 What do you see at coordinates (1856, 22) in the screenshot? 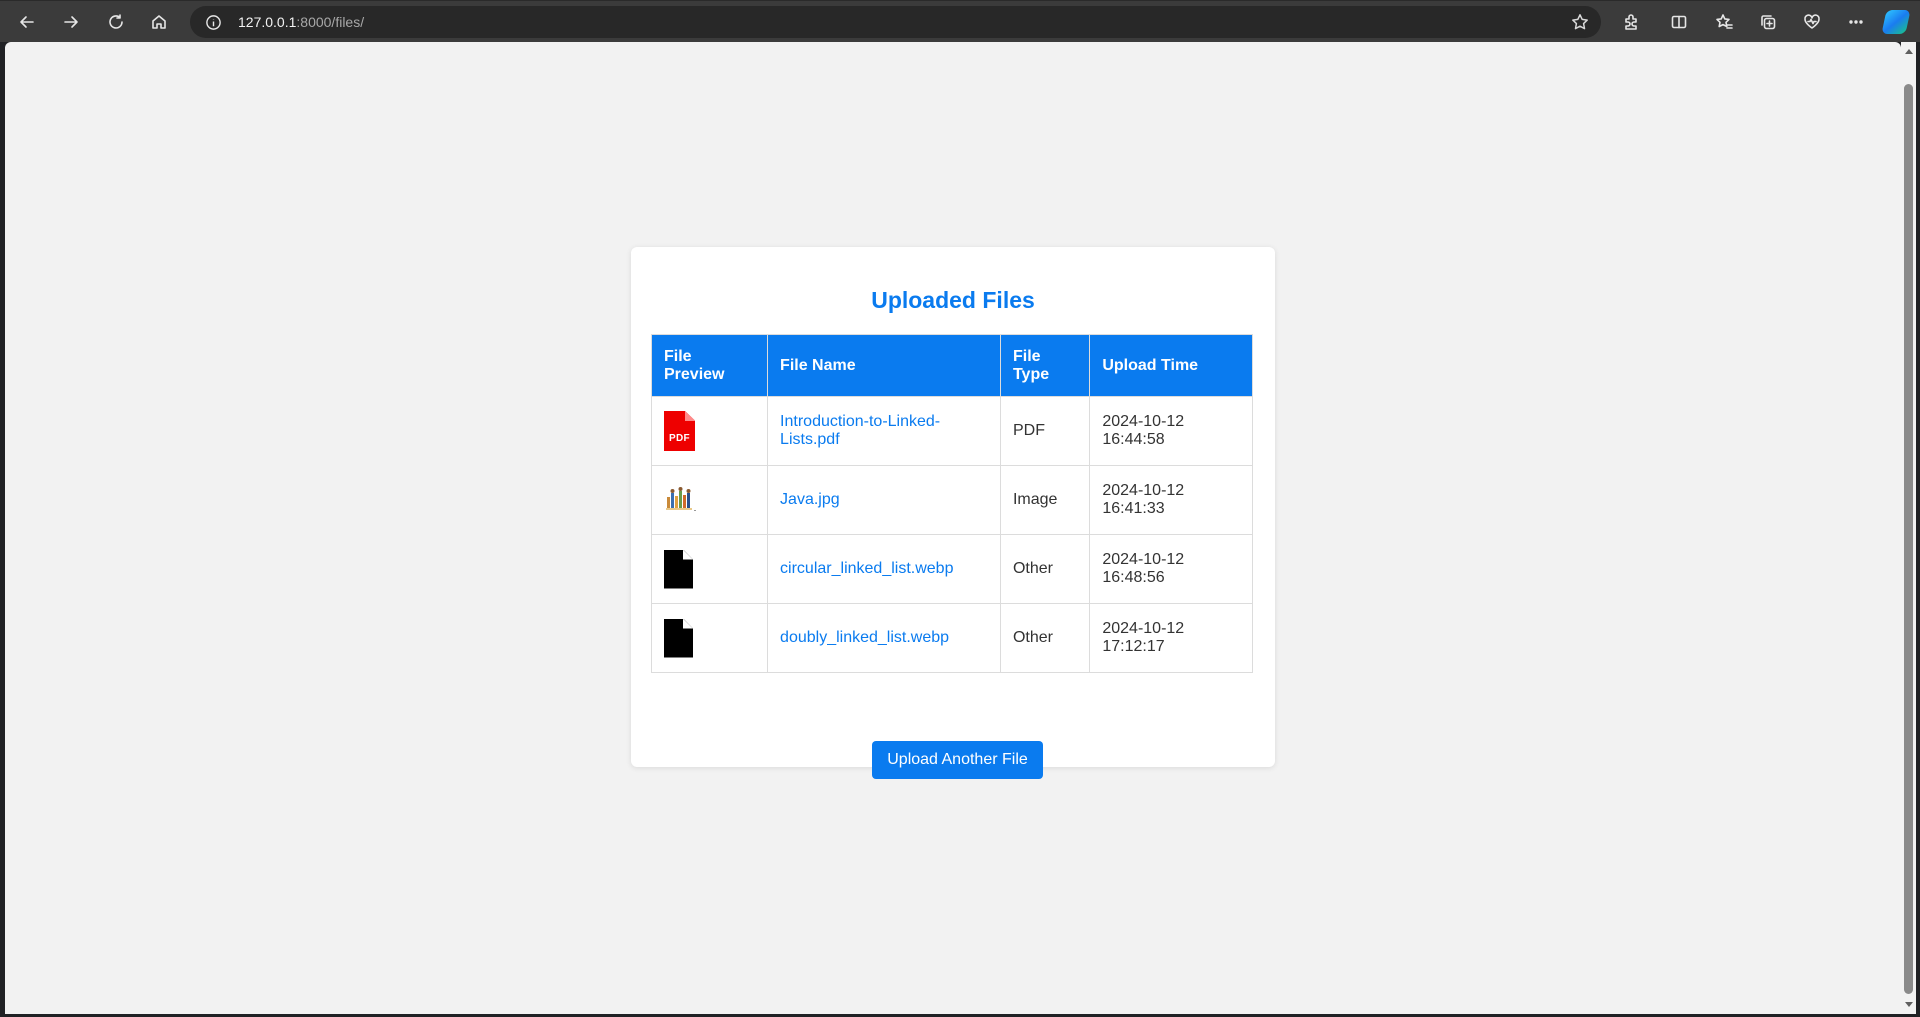
I see `more-icon` at bounding box center [1856, 22].